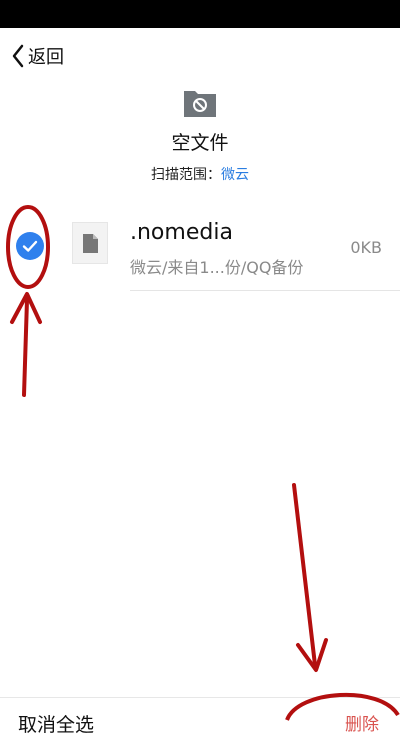 Image resolution: width=400 pixels, height=755 pixels. I want to click on status-bar, so click(200, 14).